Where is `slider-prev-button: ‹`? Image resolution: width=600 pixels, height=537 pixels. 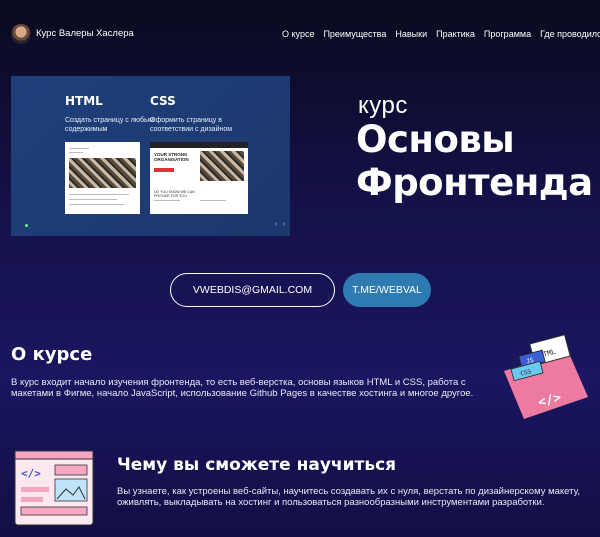
slider-prev-button: ‹ is located at coordinates (276, 224).